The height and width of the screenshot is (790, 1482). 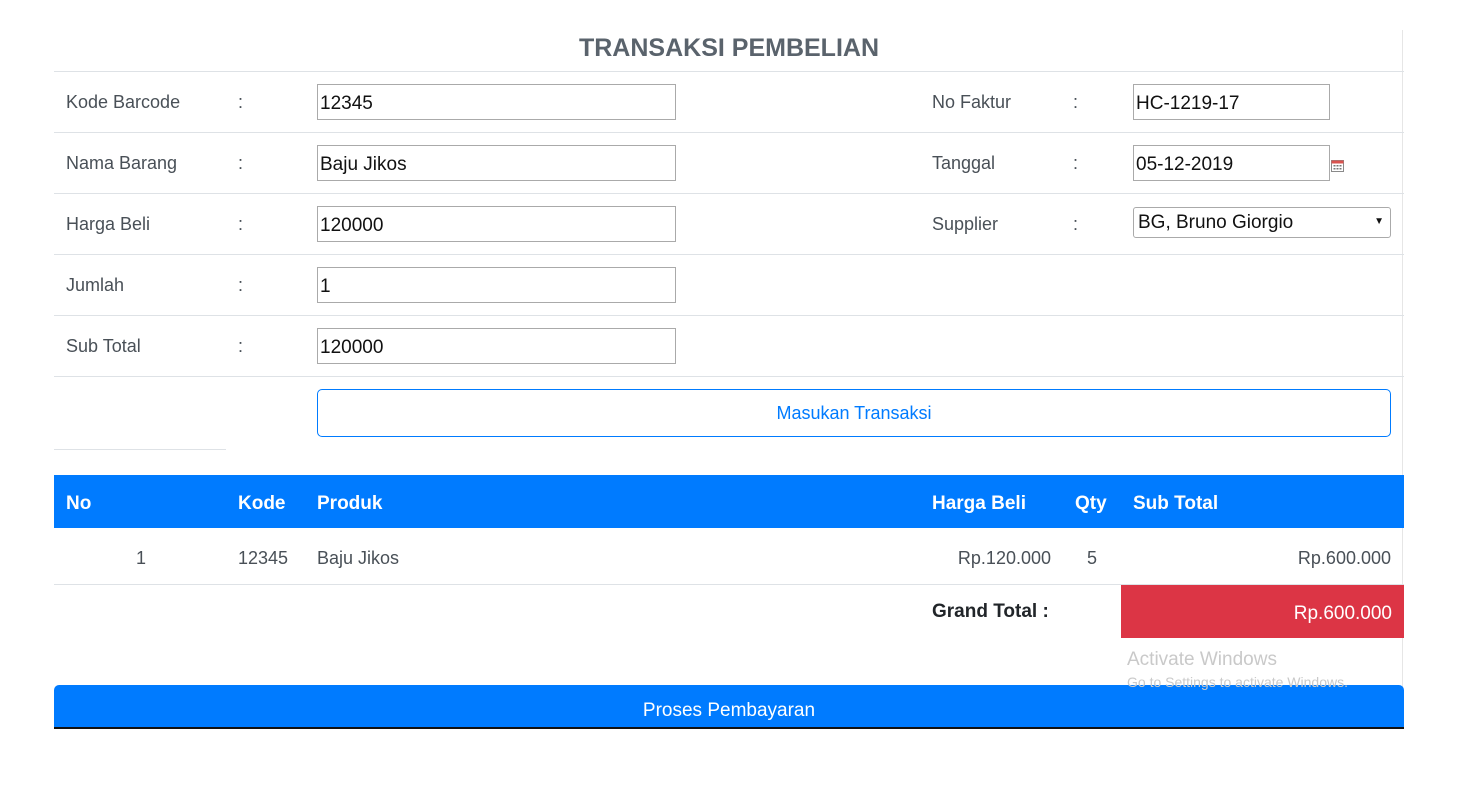 What do you see at coordinates (965, 224) in the screenshot?
I see `supplier-label: Supplier` at bounding box center [965, 224].